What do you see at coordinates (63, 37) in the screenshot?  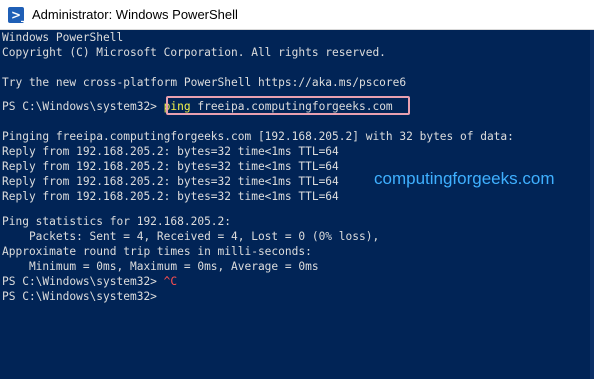 I see `console-line: Windows PowerShell` at bounding box center [63, 37].